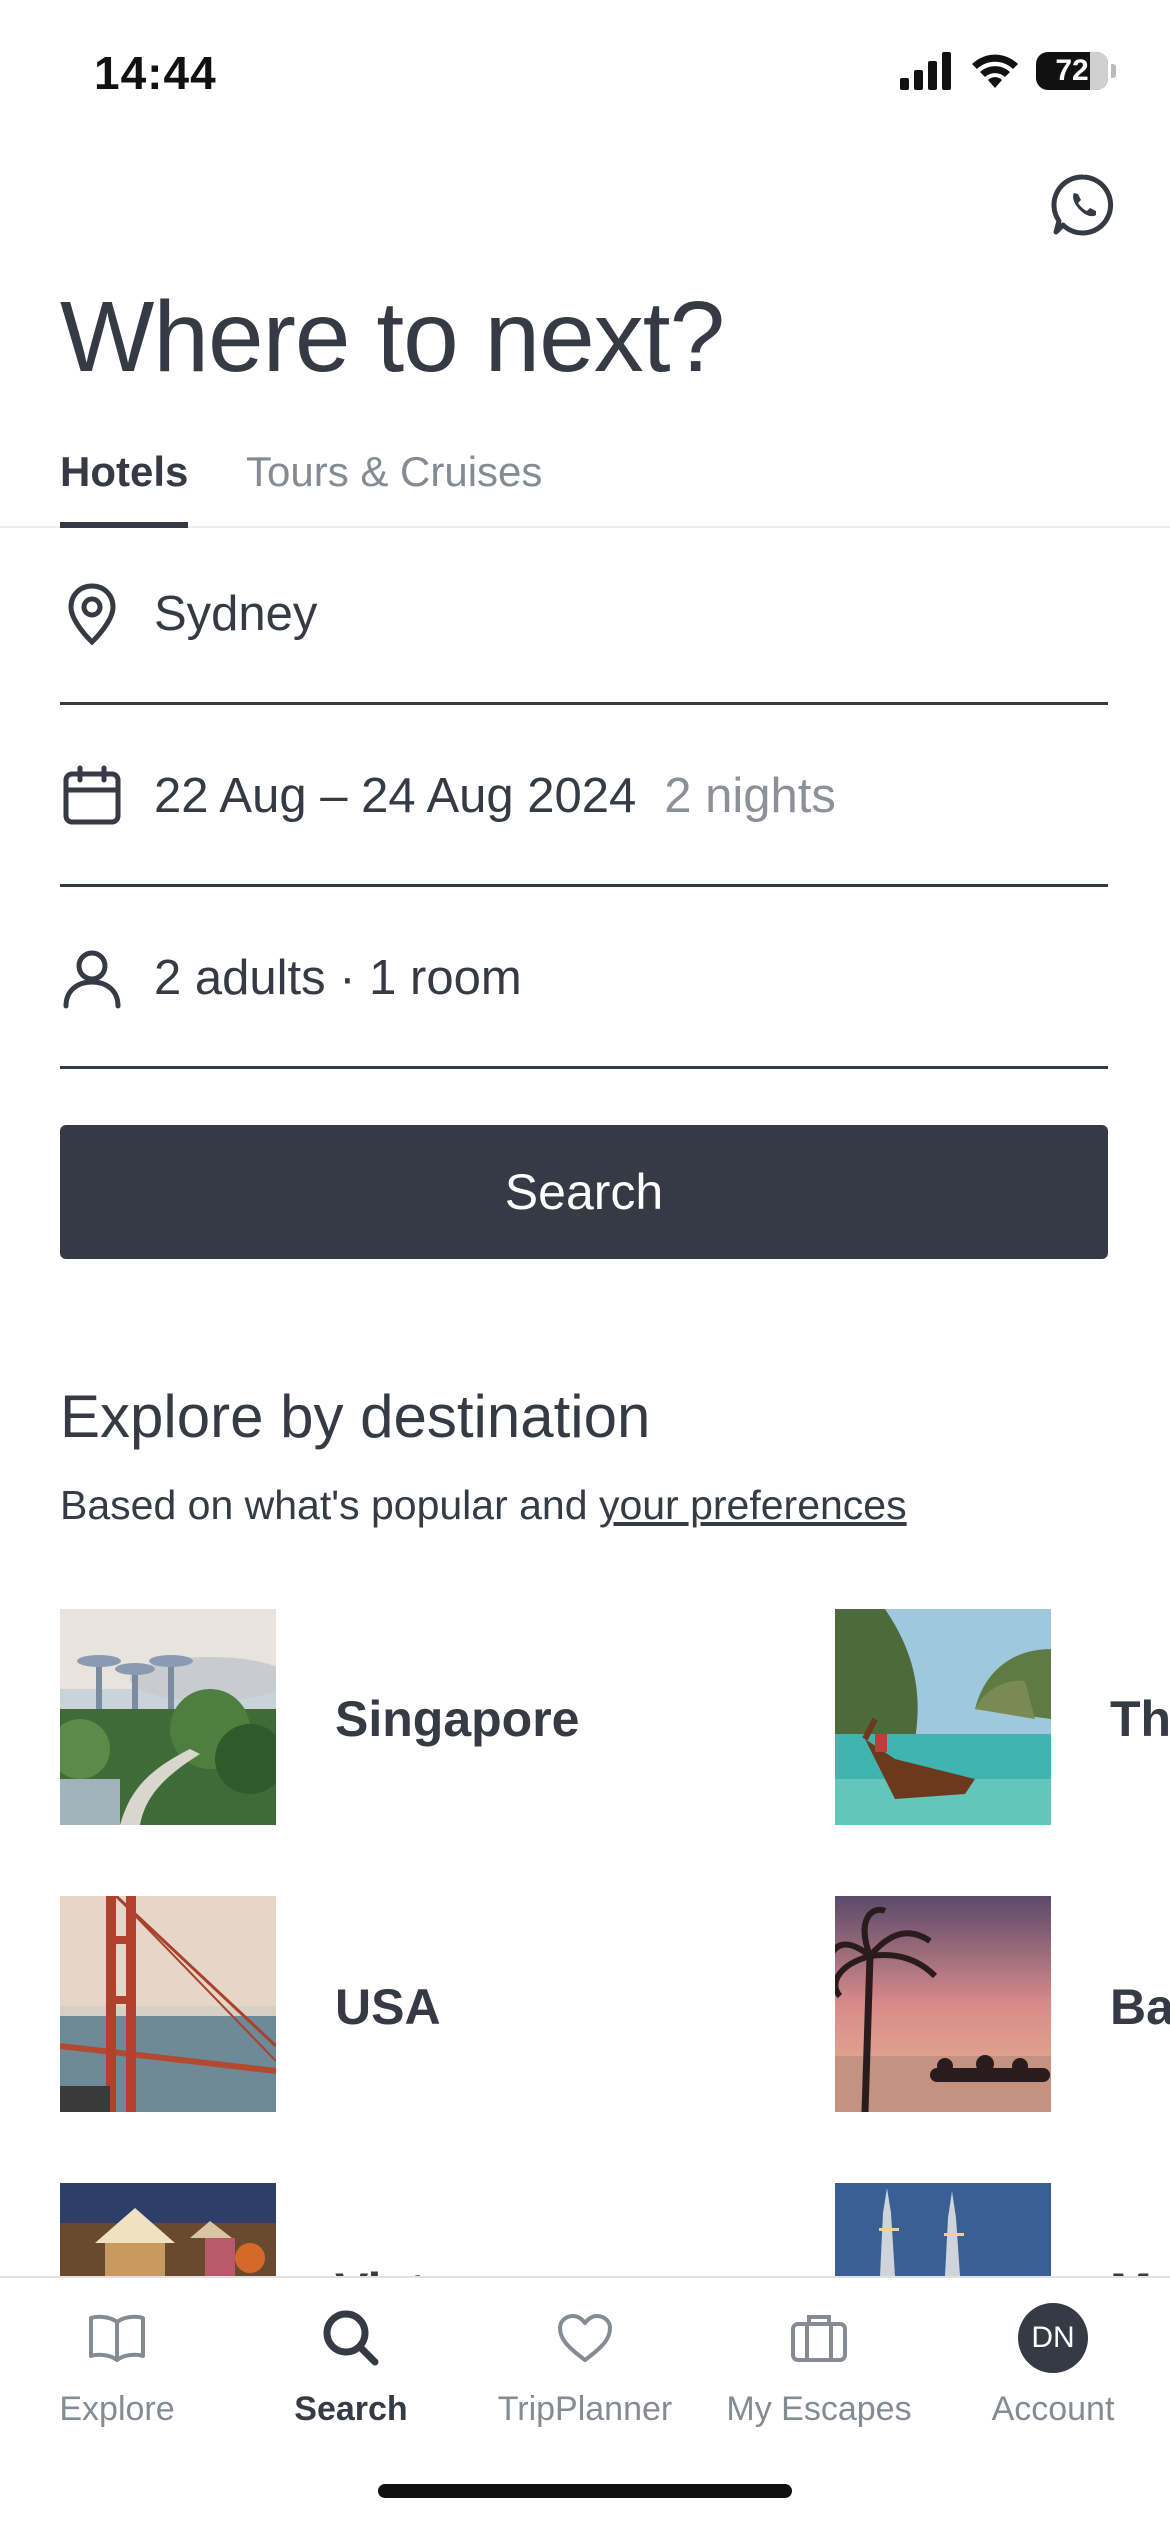 The height and width of the screenshot is (2534, 1170). Describe the element at coordinates (92, 979) in the screenshot. I see `person-icon` at that location.